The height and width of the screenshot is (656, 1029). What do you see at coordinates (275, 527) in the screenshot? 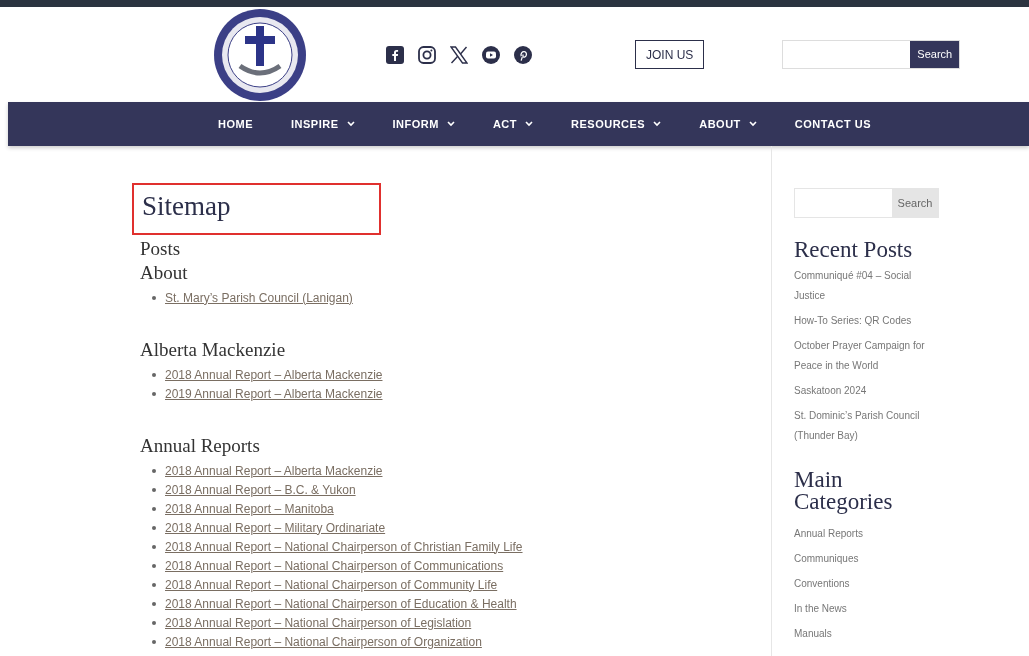
I see `sitemap-link: 2018 Annual Report – Military Ordinariate` at bounding box center [275, 527].